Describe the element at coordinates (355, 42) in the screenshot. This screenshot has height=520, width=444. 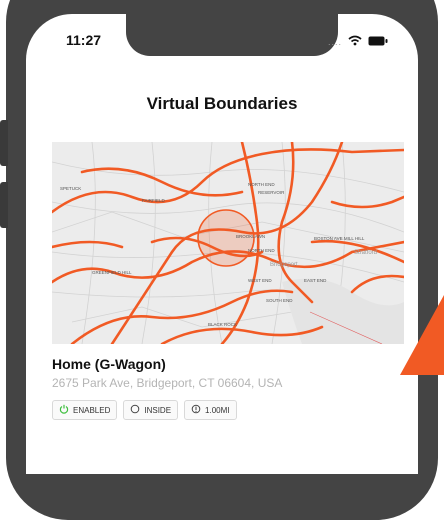
I see `wifi-icon` at that location.